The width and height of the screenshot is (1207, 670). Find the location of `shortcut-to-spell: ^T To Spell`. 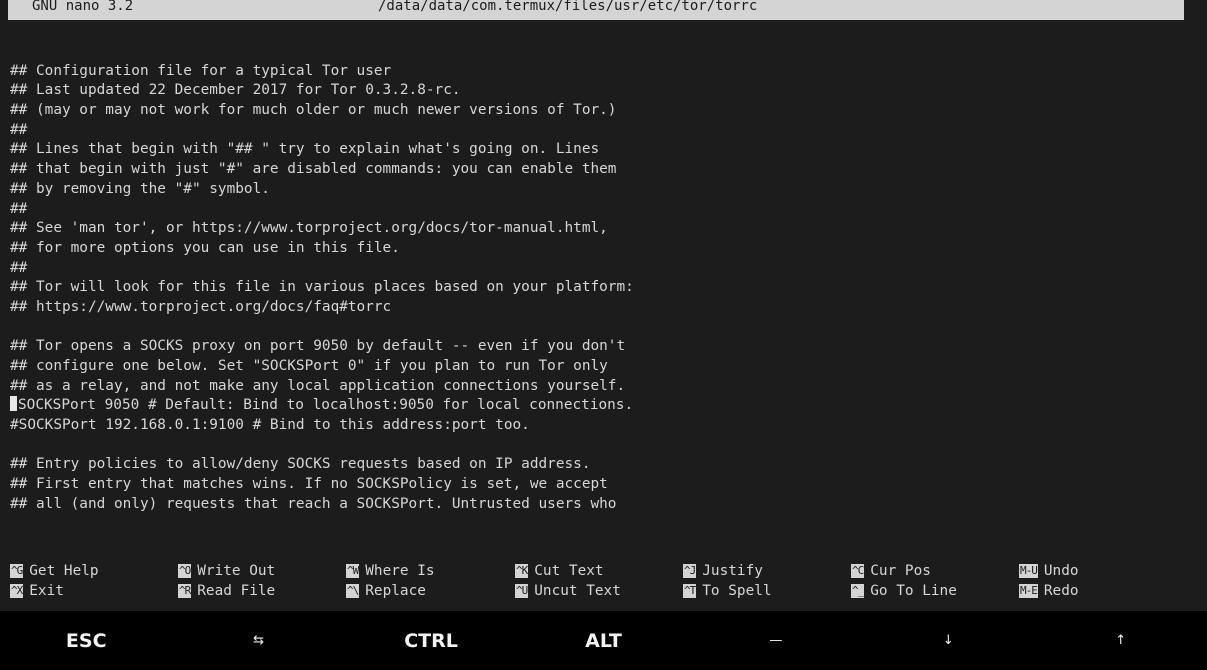

shortcut-to-spell: ^T To Spell is located at coordinates (727, 591).